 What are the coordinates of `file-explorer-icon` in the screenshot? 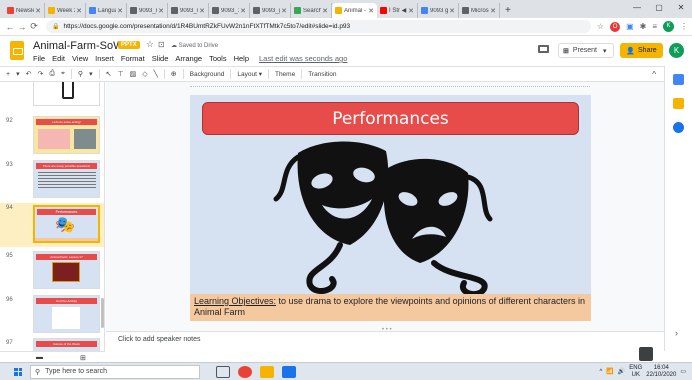 It's located at (267, 371).